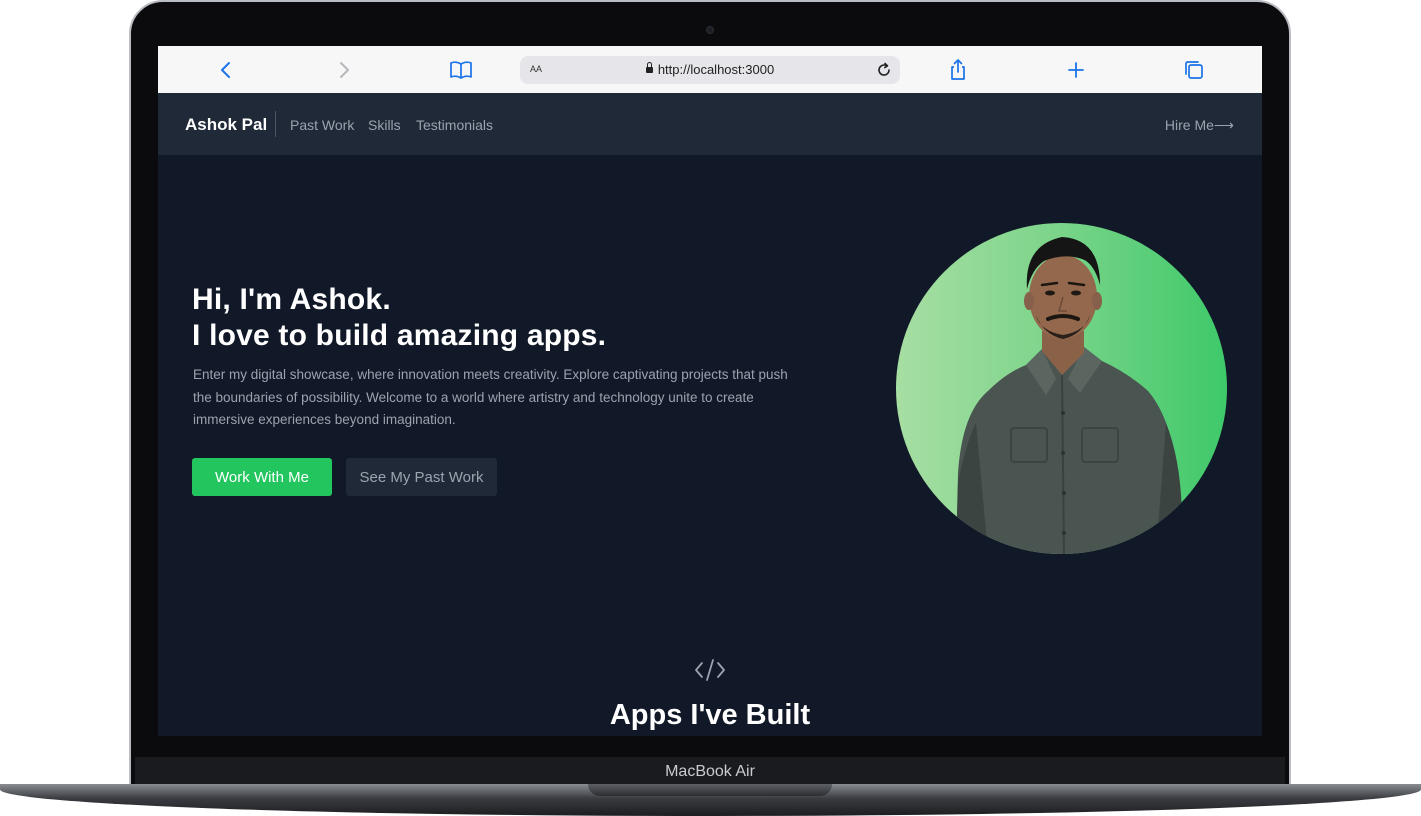 This screenshot has height=816, width=1421. Describe the element at coordinates (262, 477) in the screenshot. I see `work-with-me-button: Work With Me` at that location.